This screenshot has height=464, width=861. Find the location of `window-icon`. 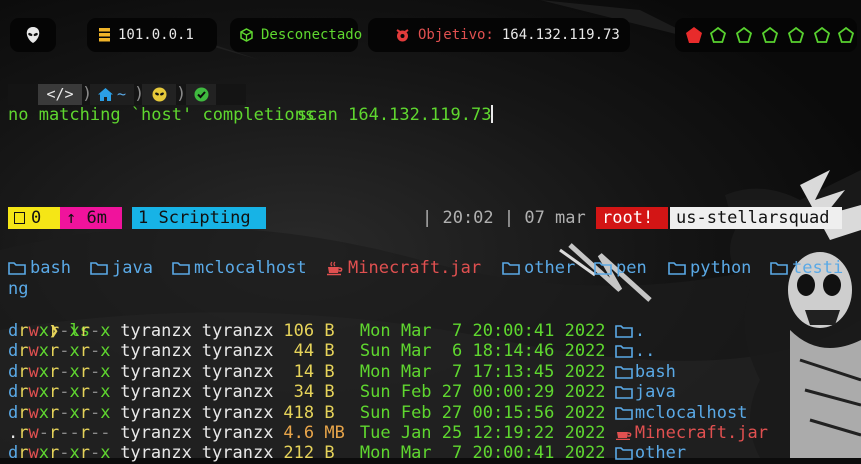

window-icon is located at coordinates (19, 218).